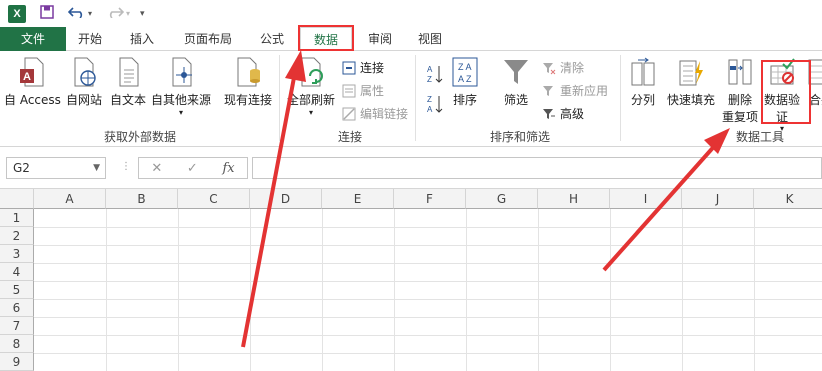 The width and height of the screenshot is (822, 371). I want to click on connections-button: 连接, so click(363, 67).